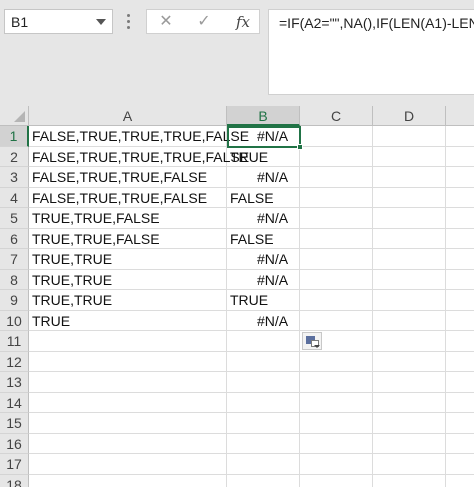 Image resolution: width=474 pixels, height=487 pixels. What do you see at coordinates (263, 280) in the screenshot?
I see `cell-b8: #N/A` at bounding box center [263, 280].